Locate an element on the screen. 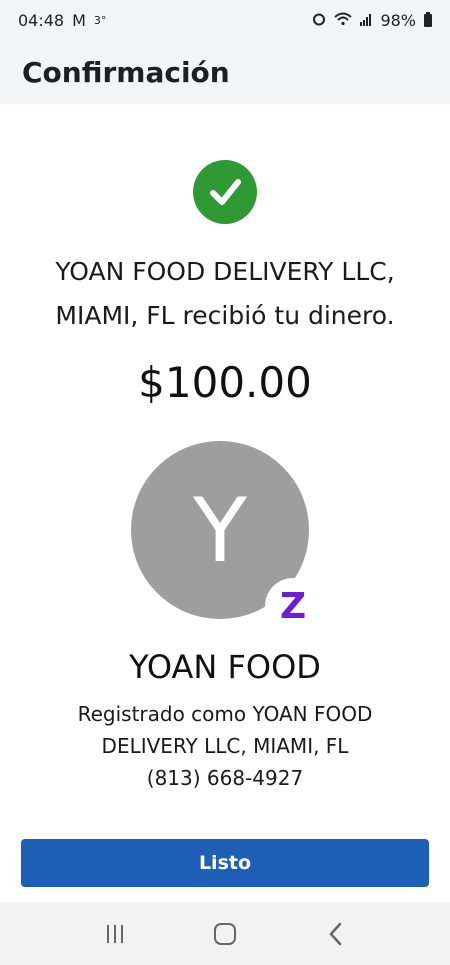 The height and width of the screenshot is (965, 450). battery-icon is located at coordinates (428, 19).